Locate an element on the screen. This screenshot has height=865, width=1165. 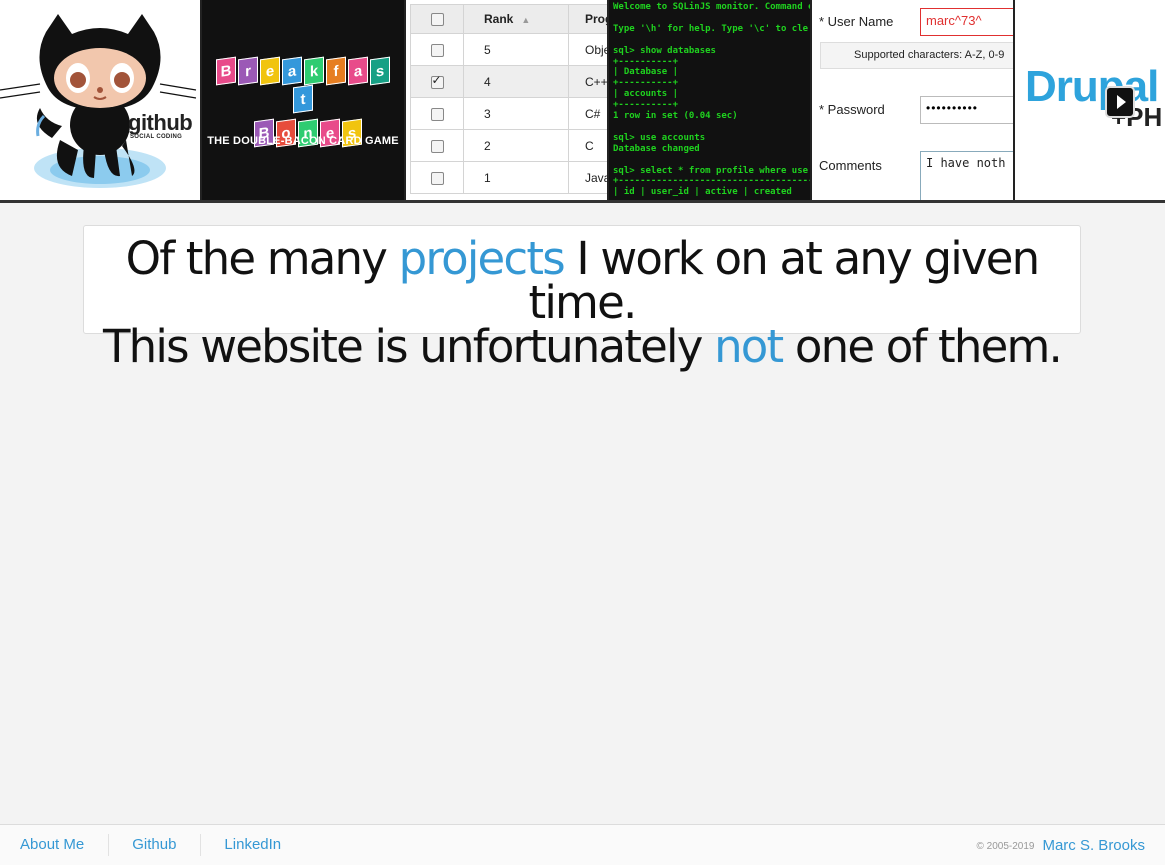
table-row: 1Java is located at coordinates (508, 177).